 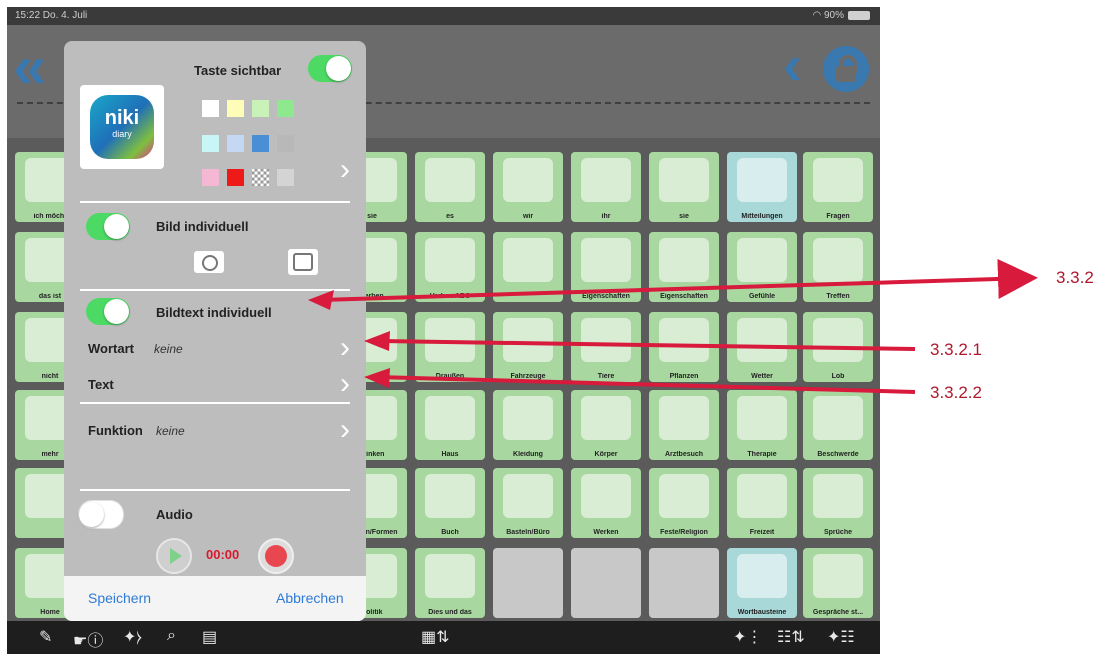 What do you see at coordinates (762, 503) in the screenshot?
I see `grid-cell: Freizeit` at bounding box center [762, 503].